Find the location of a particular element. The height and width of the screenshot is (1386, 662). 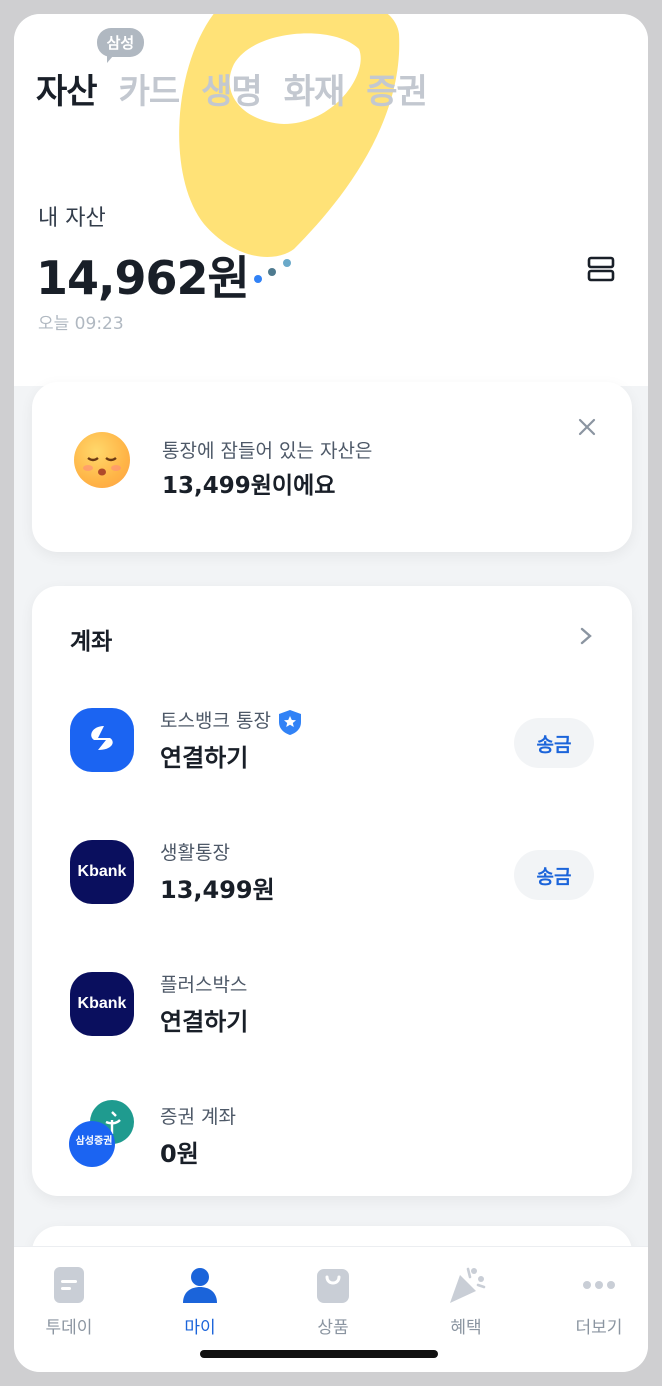

tab-card-wrap: 삼성 카드 is located at coordinates (138, 70).